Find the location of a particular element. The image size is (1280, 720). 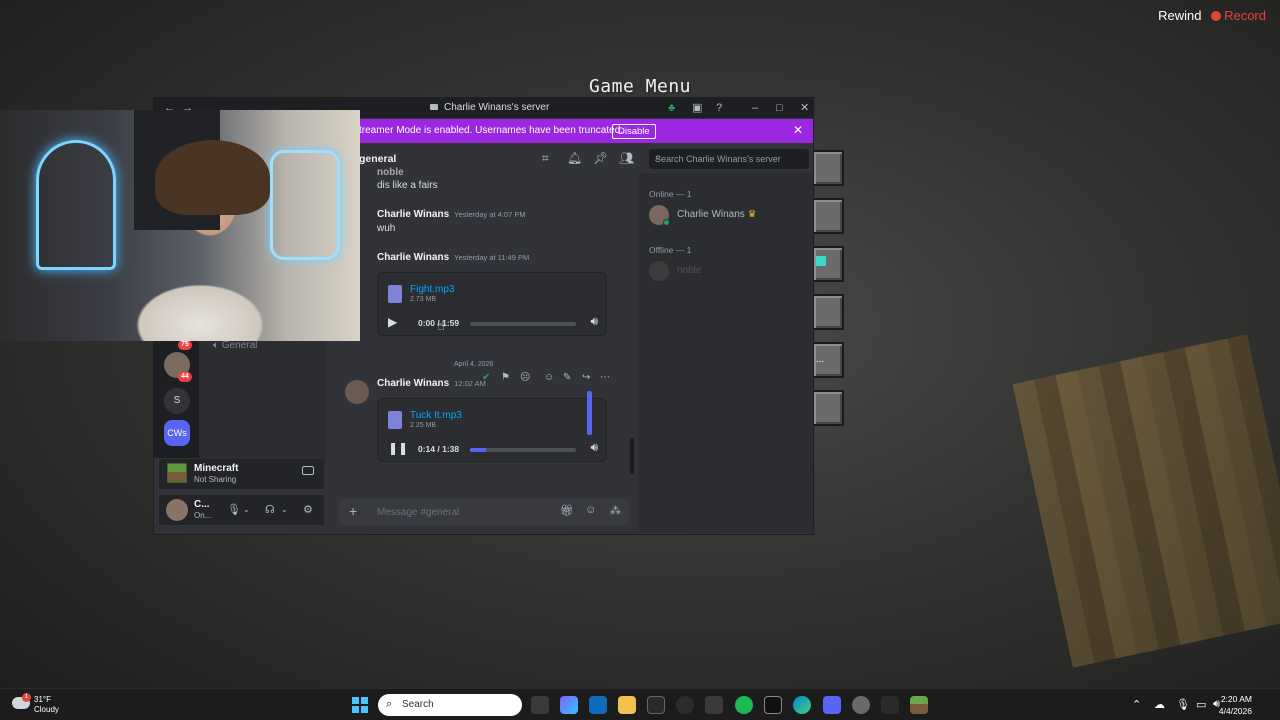

emoji-reaction-icon: ☹ is located at coordinates (525, 377).